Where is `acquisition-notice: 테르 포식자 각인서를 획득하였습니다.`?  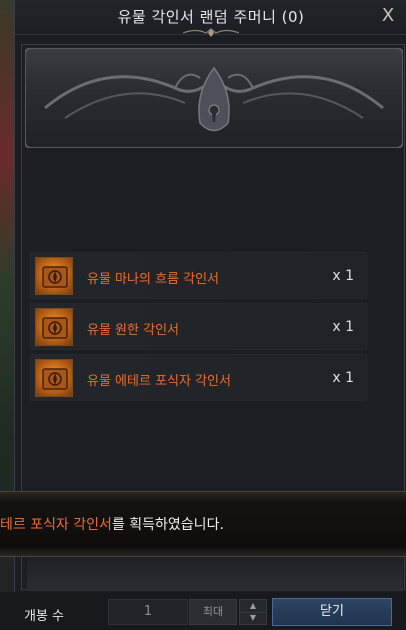
acquisition-notice: 테르 포식자 각인서를 획득하였습니다. is located at coordinates (112, 524).